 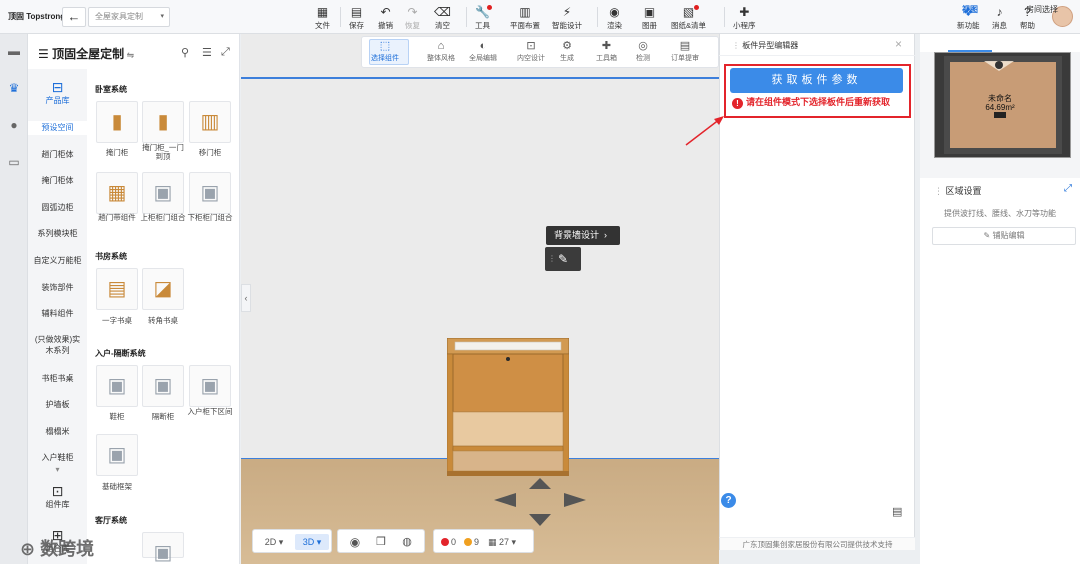 What do you see at coordinates (744, 12) in the screenshot?
I see `puzzle-icon: ✚` at bounding box center [744, 12].